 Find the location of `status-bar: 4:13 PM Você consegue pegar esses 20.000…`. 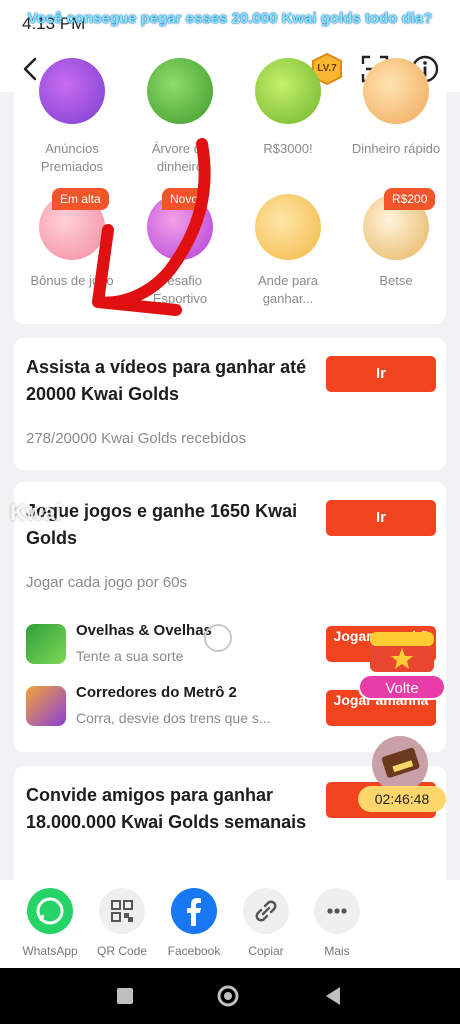

status-bar: 4:13 PM Você consegue pegar esses 20.000… is located at coordinates (230, 23).